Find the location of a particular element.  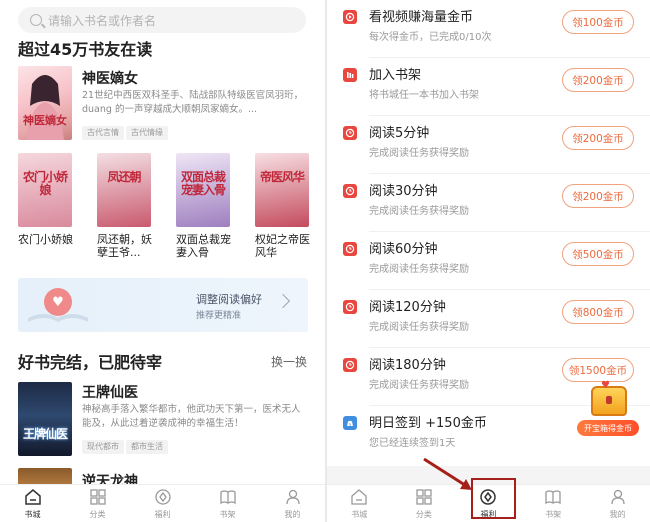

book-title: 双面总裁宠妻入骨 is located at coordinates (203, 246).